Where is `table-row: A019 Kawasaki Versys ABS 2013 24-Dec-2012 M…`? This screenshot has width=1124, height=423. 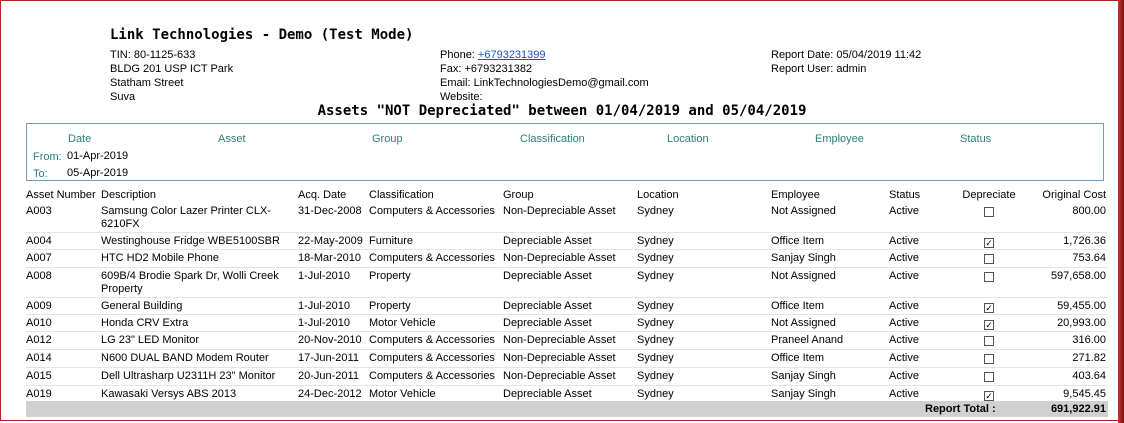 table-row: A019 Kawasaki Versys ABS 2013 24-Dec-2012 M… is located at coordinates (567, 394).